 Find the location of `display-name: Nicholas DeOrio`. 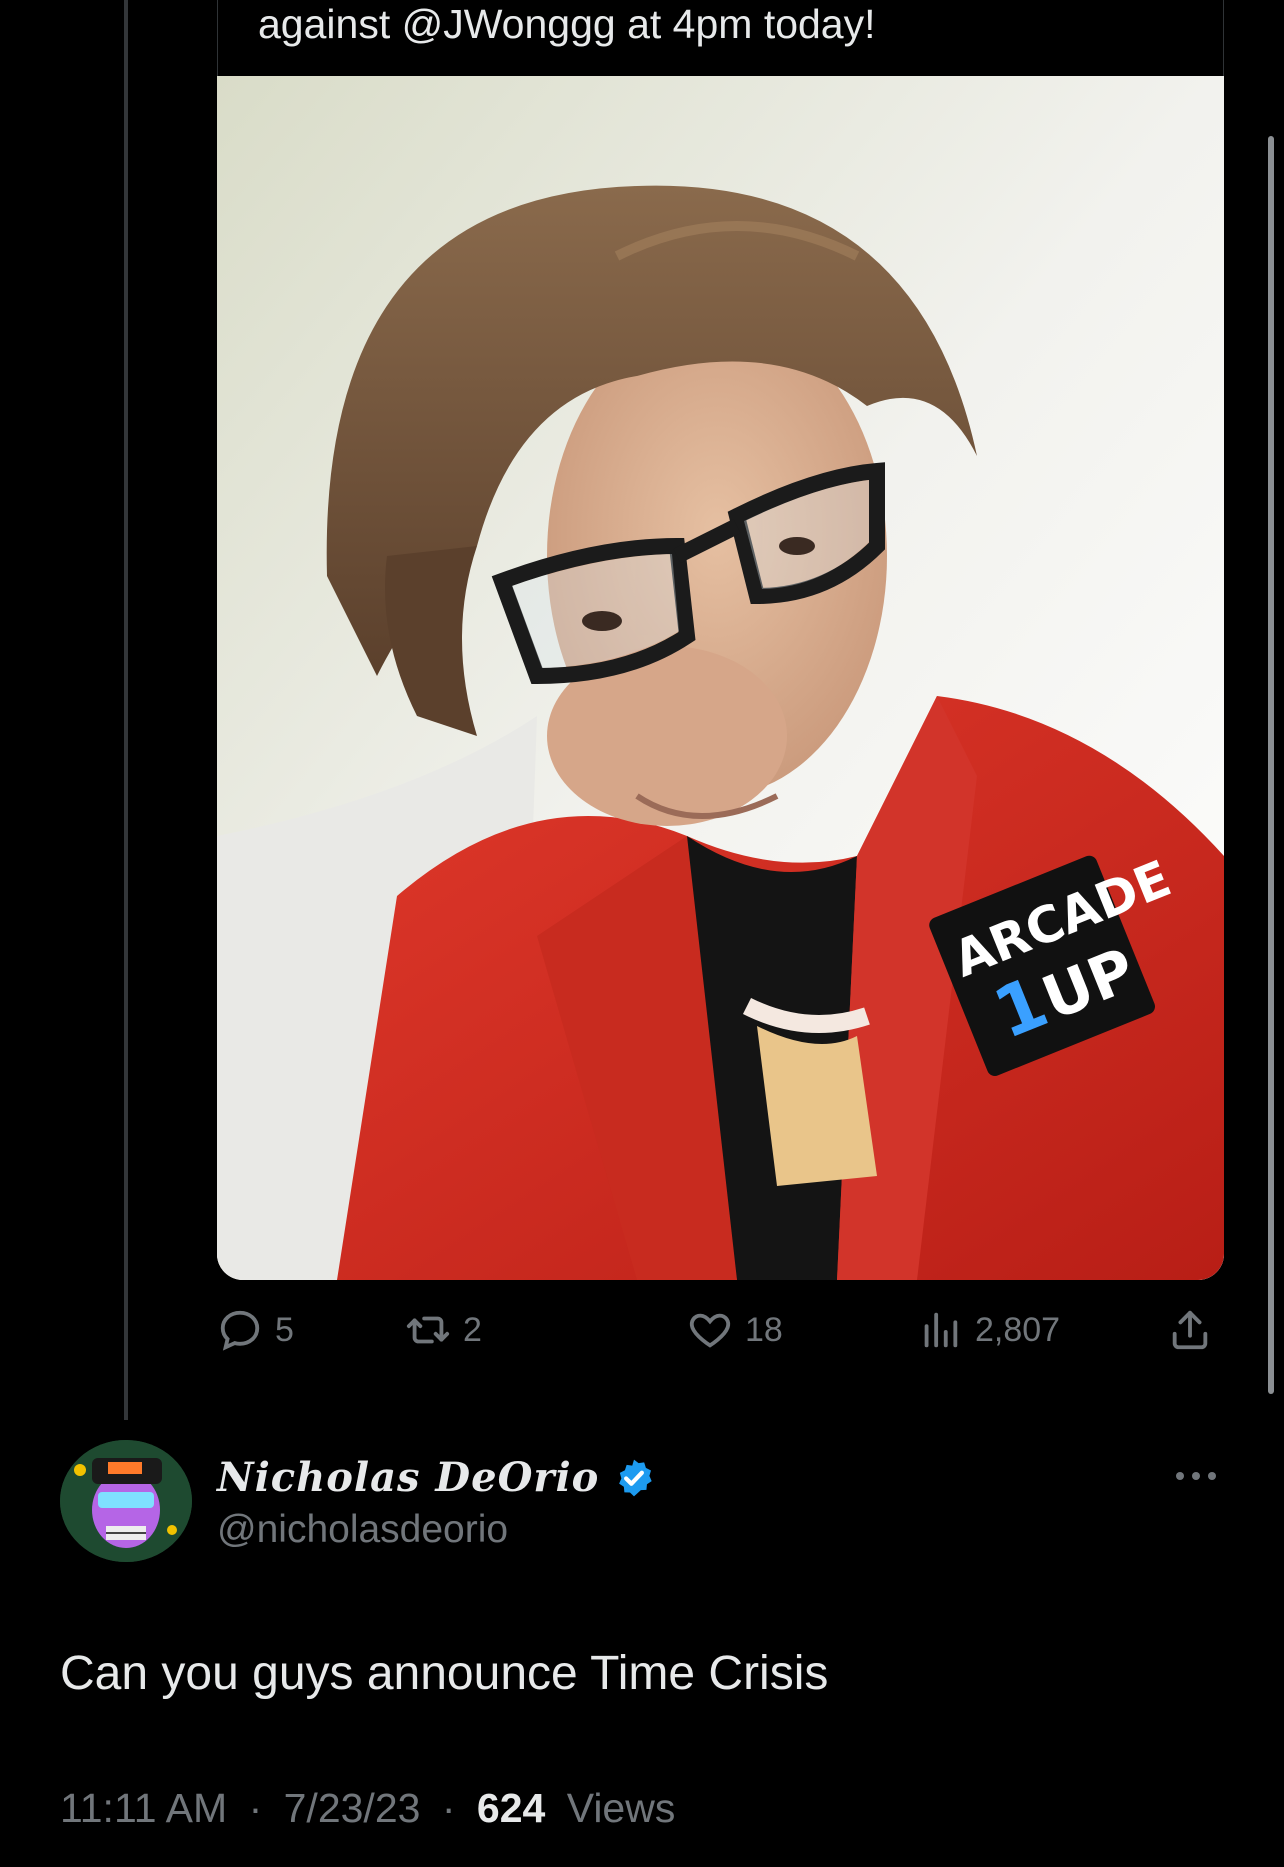

display-name: Nicholas DeOrio is located at coordinates (408, 1477).